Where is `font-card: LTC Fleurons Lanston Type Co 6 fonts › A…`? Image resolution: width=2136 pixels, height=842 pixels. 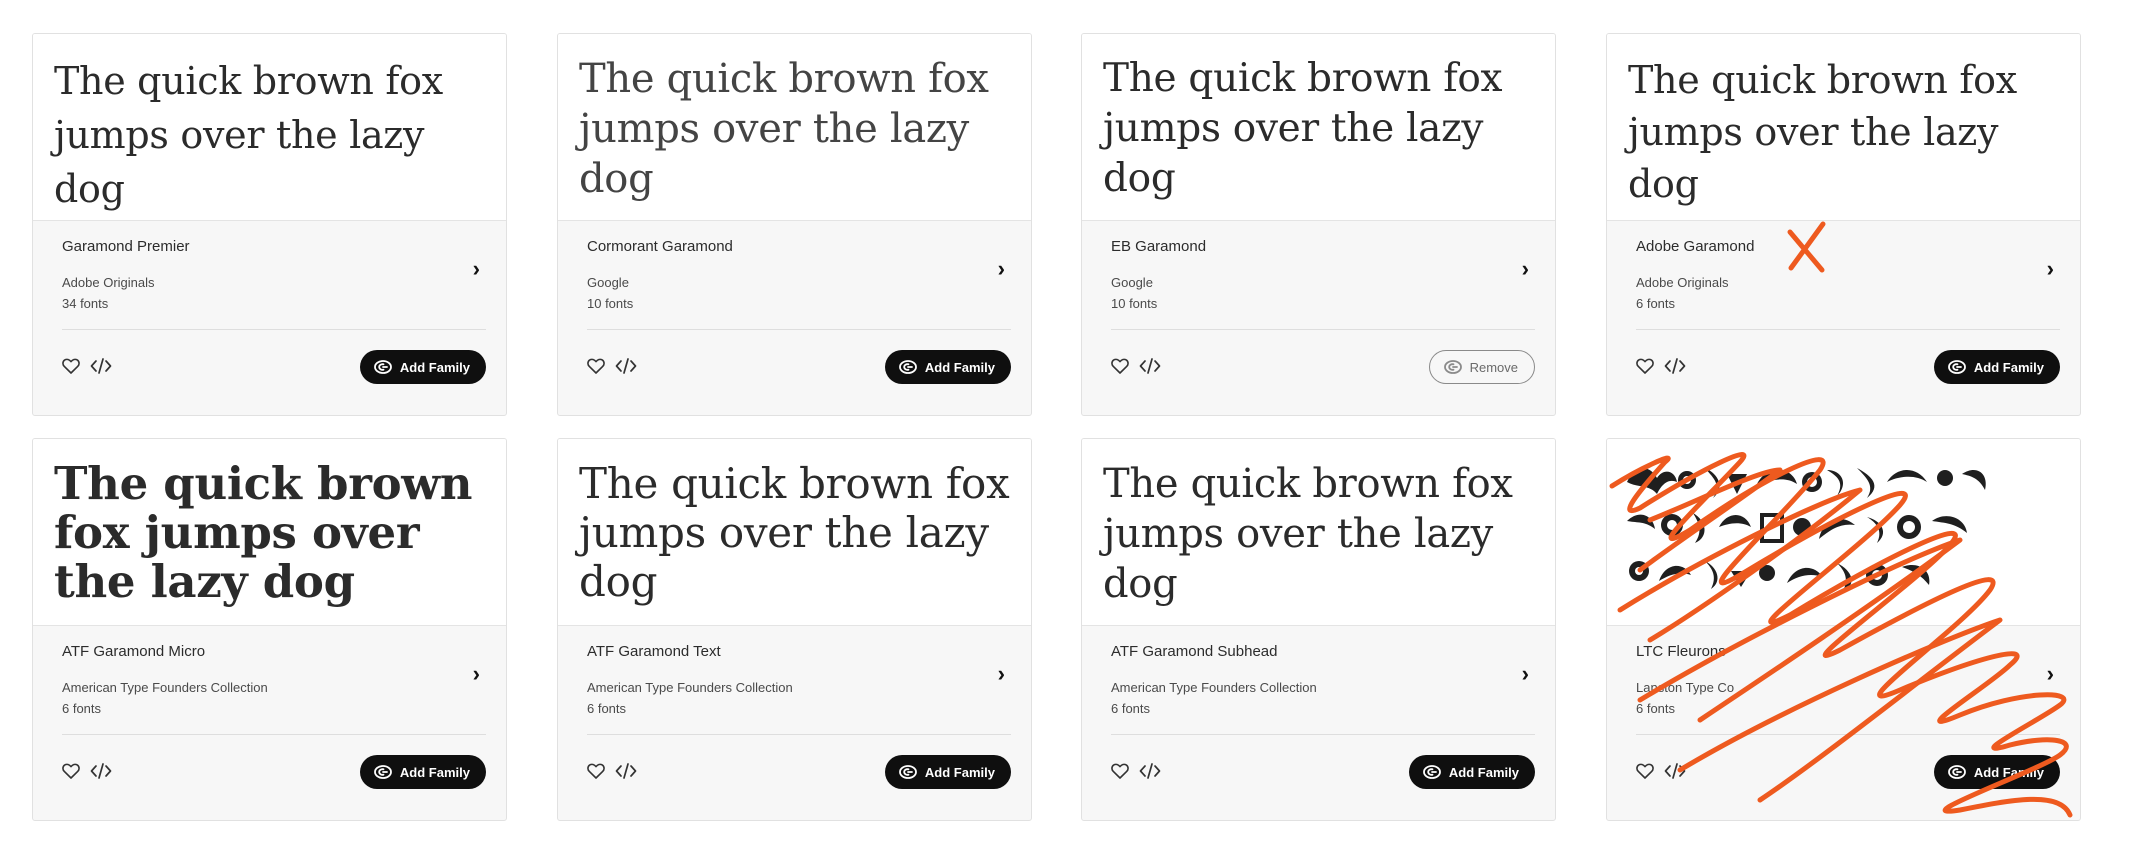 font-card: LTC Fleurons Lanston Type Co 6 fonts › A… is located at coordinates (1843, 629).